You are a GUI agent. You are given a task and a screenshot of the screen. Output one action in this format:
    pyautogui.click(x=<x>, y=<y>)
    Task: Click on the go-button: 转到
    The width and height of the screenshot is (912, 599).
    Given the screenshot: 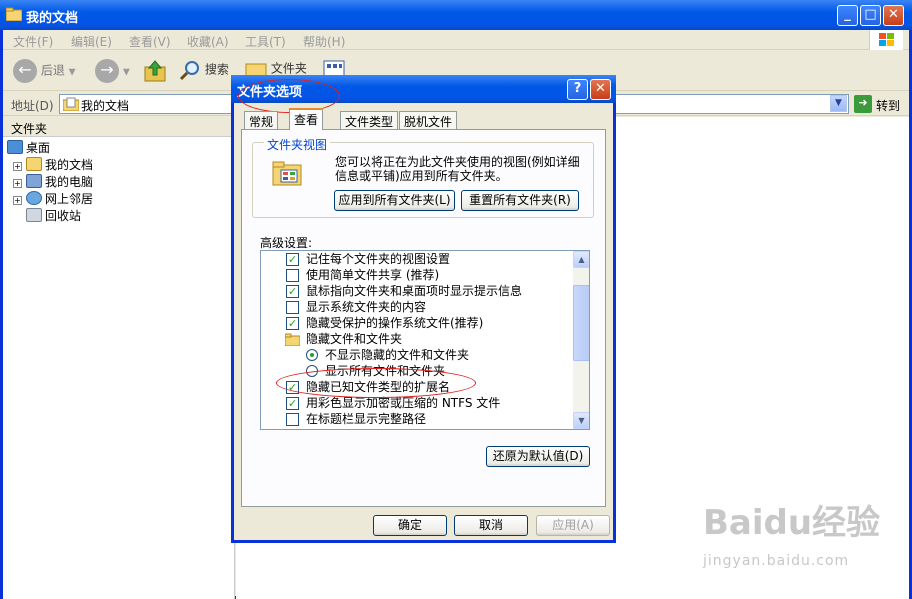 What is the action you would take?
    pyautogui.click(x=888, y=105)
    